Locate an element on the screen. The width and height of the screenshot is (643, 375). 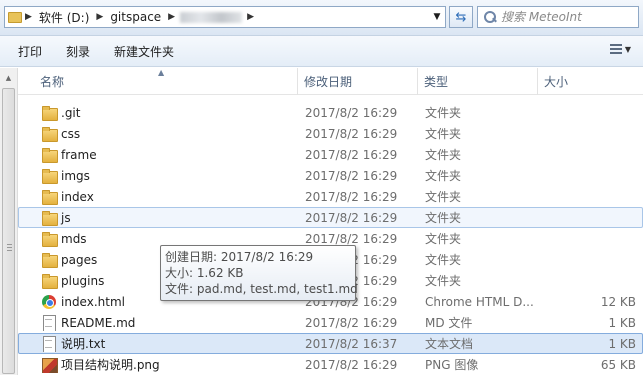
file-type: PNG 图像 is located at coordinates (452, 365).